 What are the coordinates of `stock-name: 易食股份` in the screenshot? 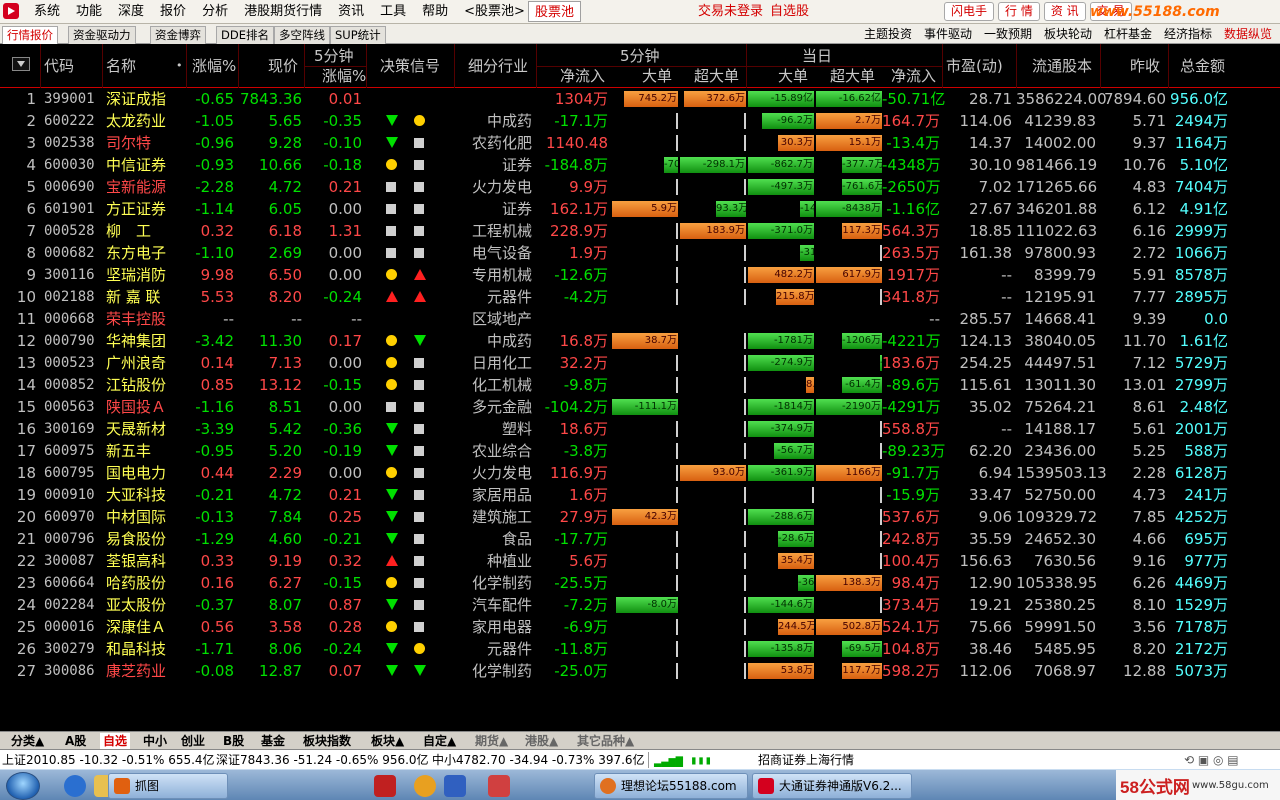 It's located at (136, 539).